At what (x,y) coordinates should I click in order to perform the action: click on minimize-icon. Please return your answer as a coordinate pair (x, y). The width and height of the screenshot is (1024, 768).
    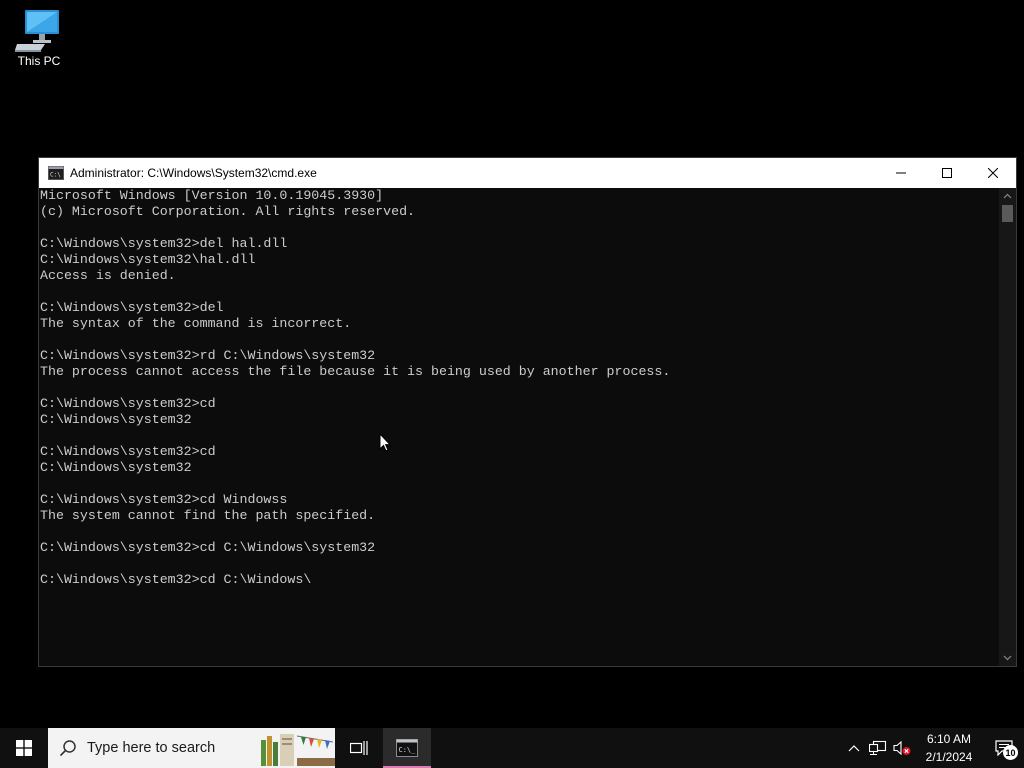
    Looking at the image, I should click on (901, 173).